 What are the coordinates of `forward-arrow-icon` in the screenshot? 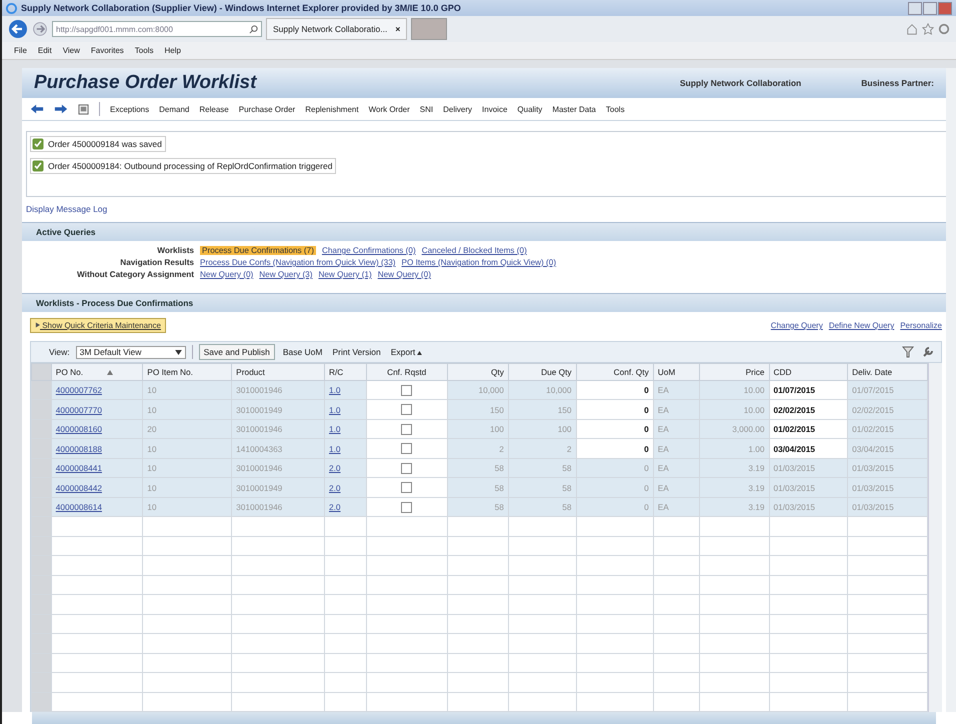 It's located at (61, 109).